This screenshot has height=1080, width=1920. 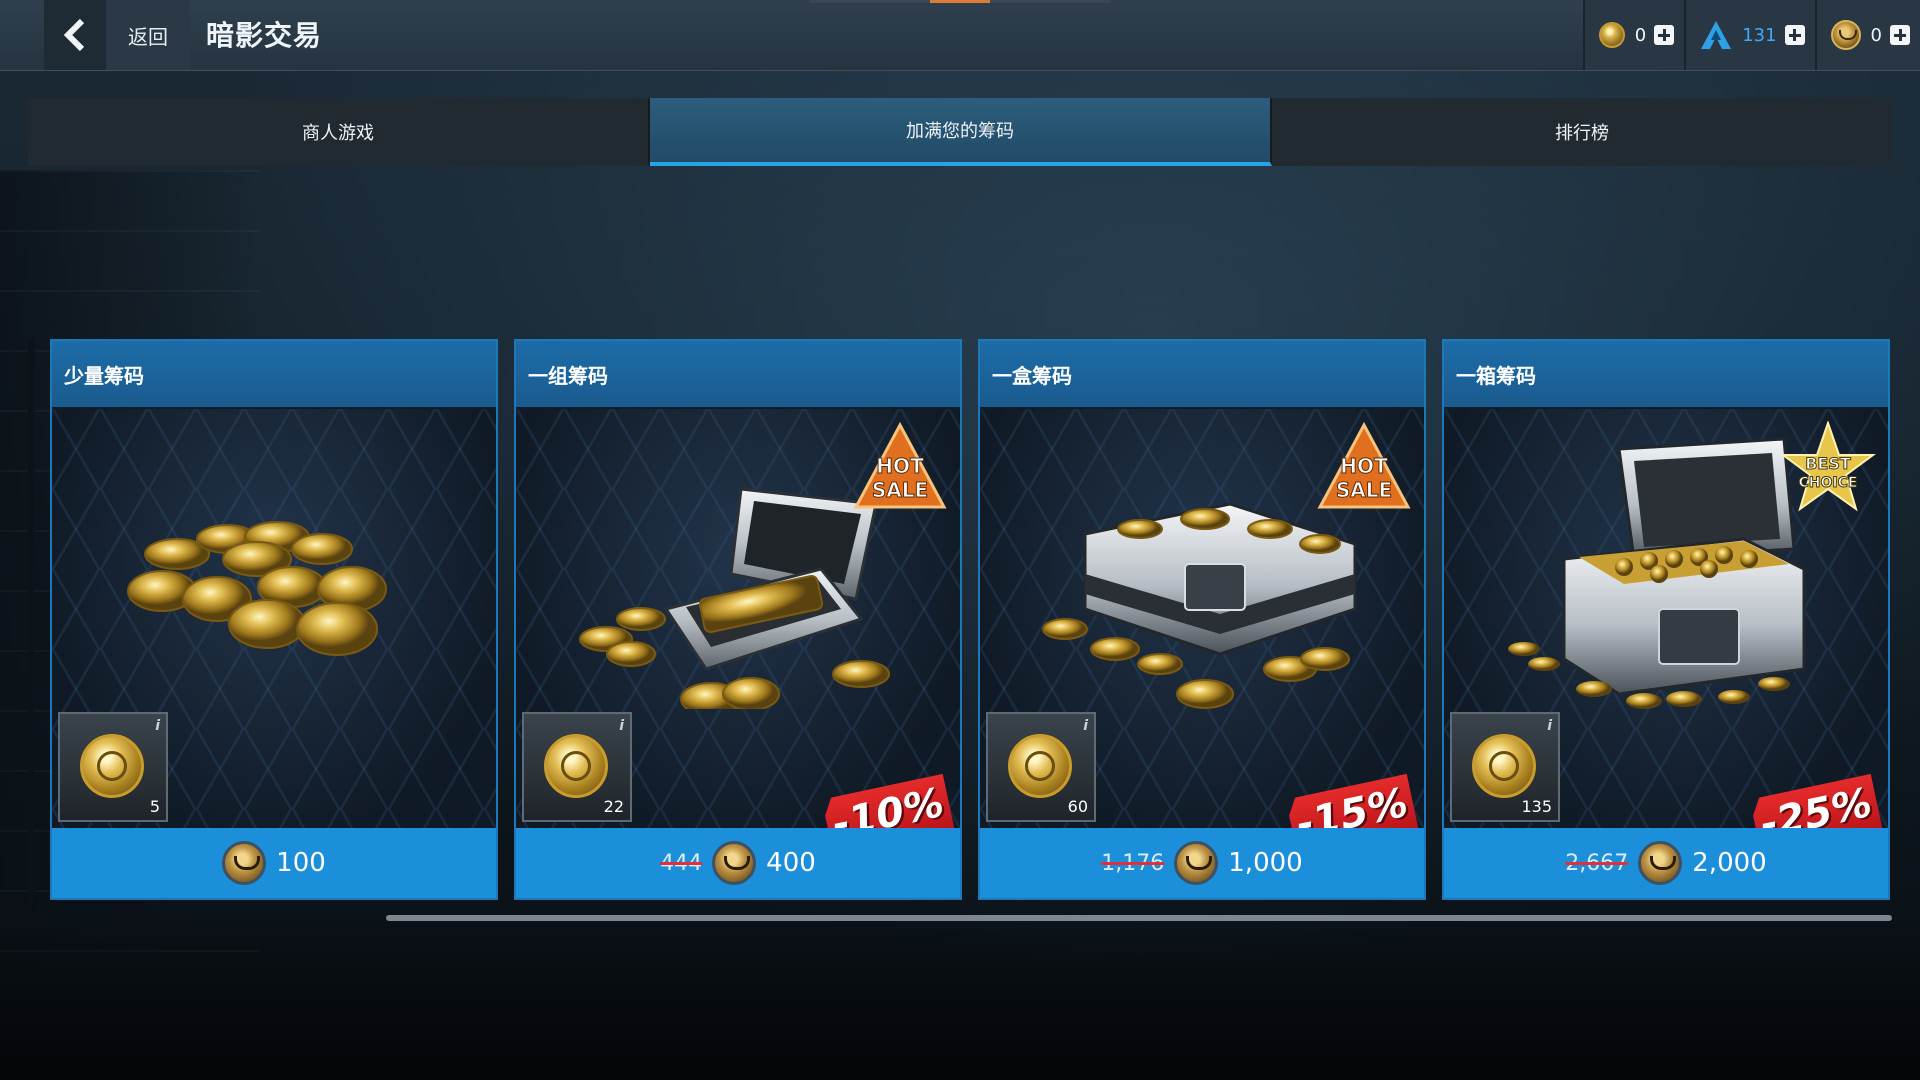 I want to click on card-title: 一盒筹码, so click(x=1202, y=374).